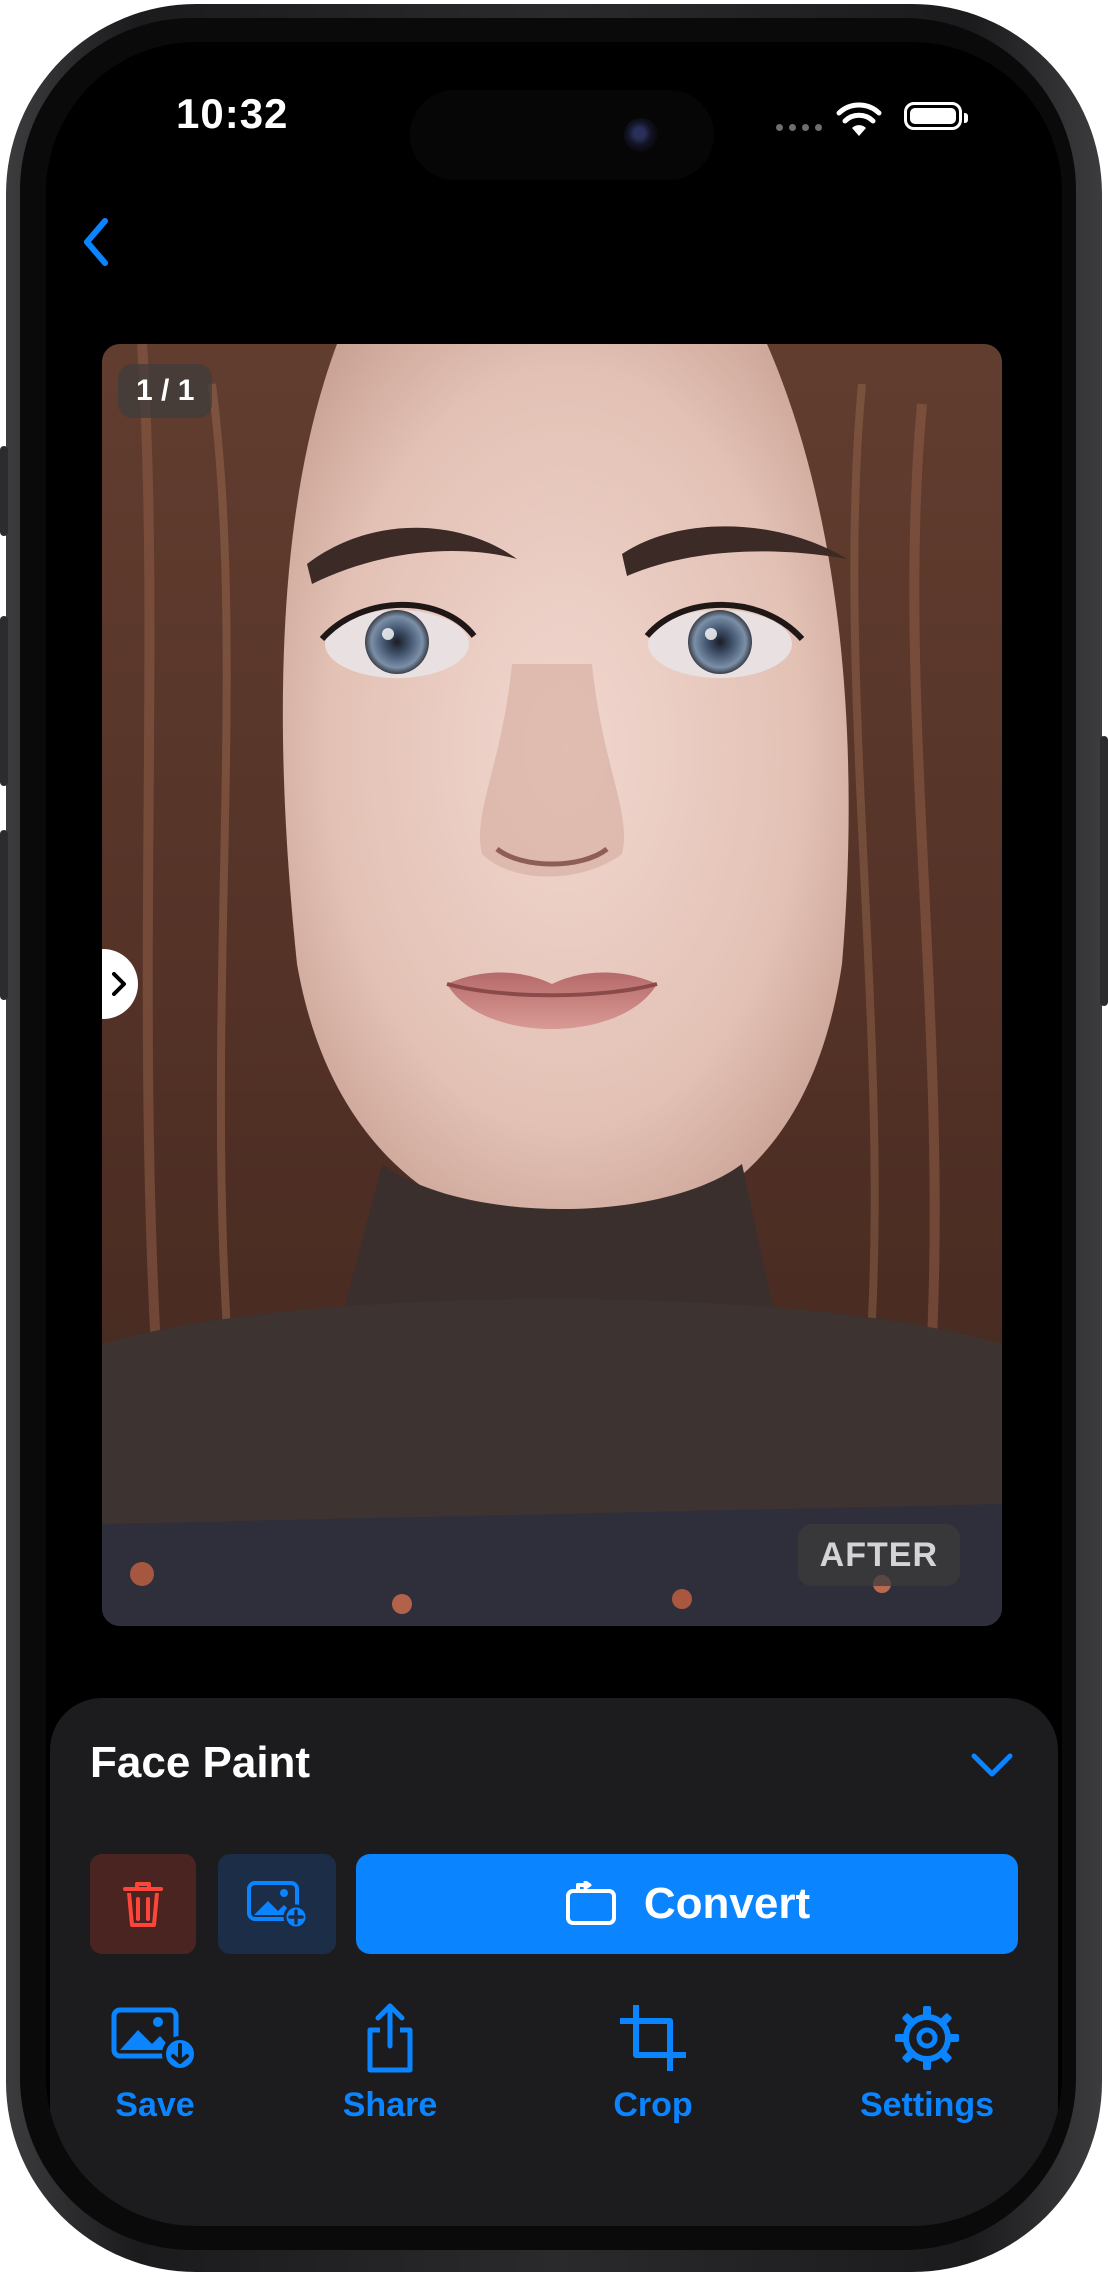 The image size is (1108, 2277). Describe the element at coordinates (653, 2038) in the screenshot. I see `crop-icon` at that location.